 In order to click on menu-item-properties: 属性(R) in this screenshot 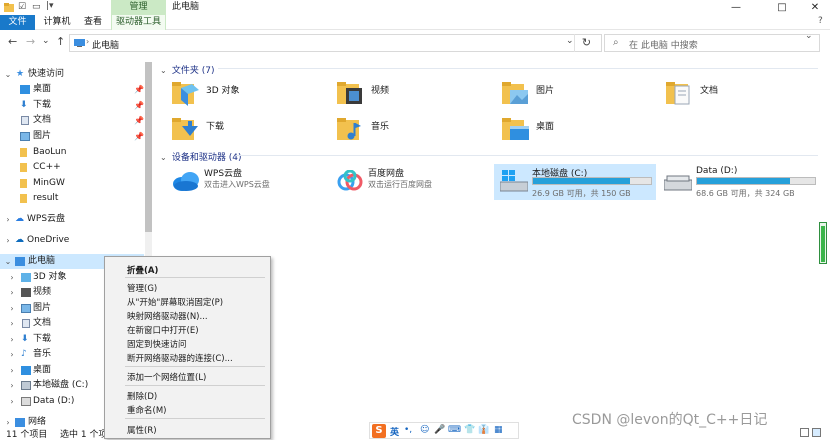, I will do `click(142, 430)`.